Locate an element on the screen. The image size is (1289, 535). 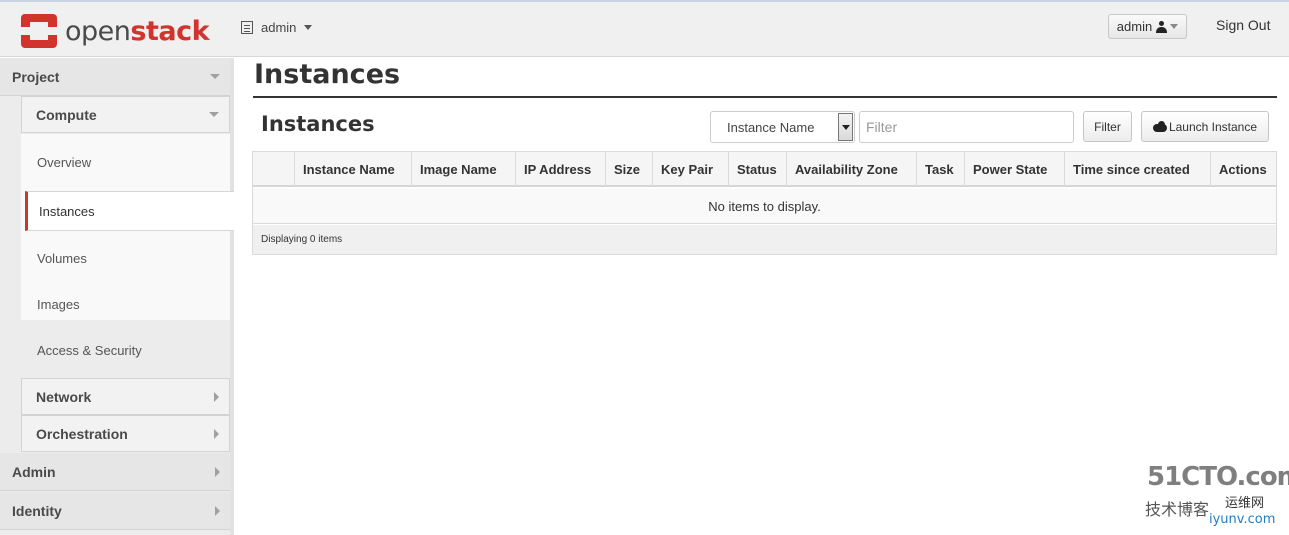
sidebar-item-overview: Overview is located at coordinates (64, 162).